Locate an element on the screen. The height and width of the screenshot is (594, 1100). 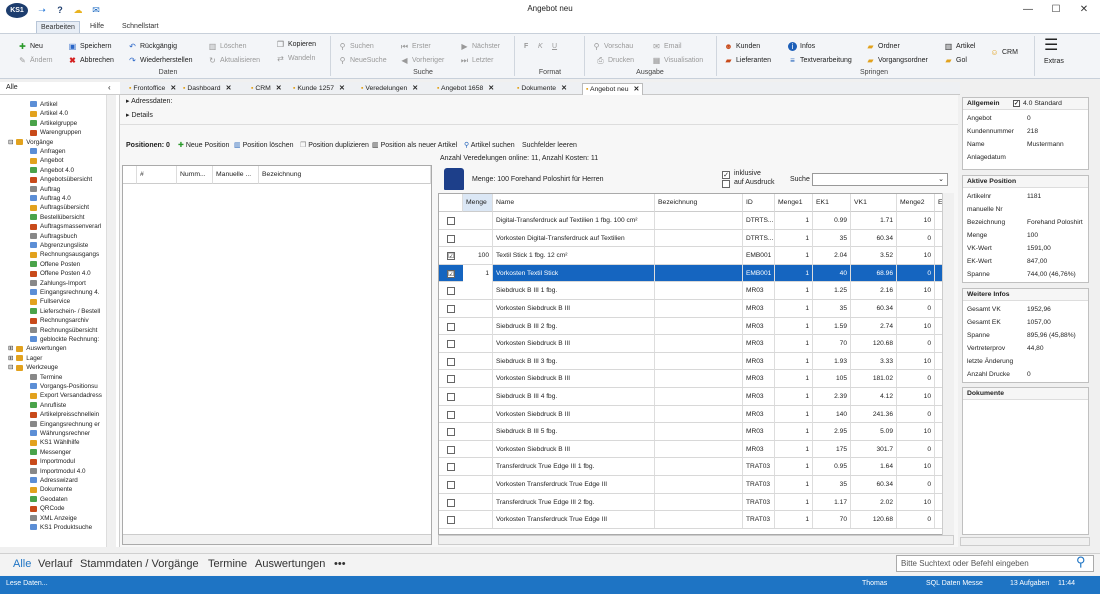
vorschau-button: ⚲ Vorschau is located at coordinates (613, 47).